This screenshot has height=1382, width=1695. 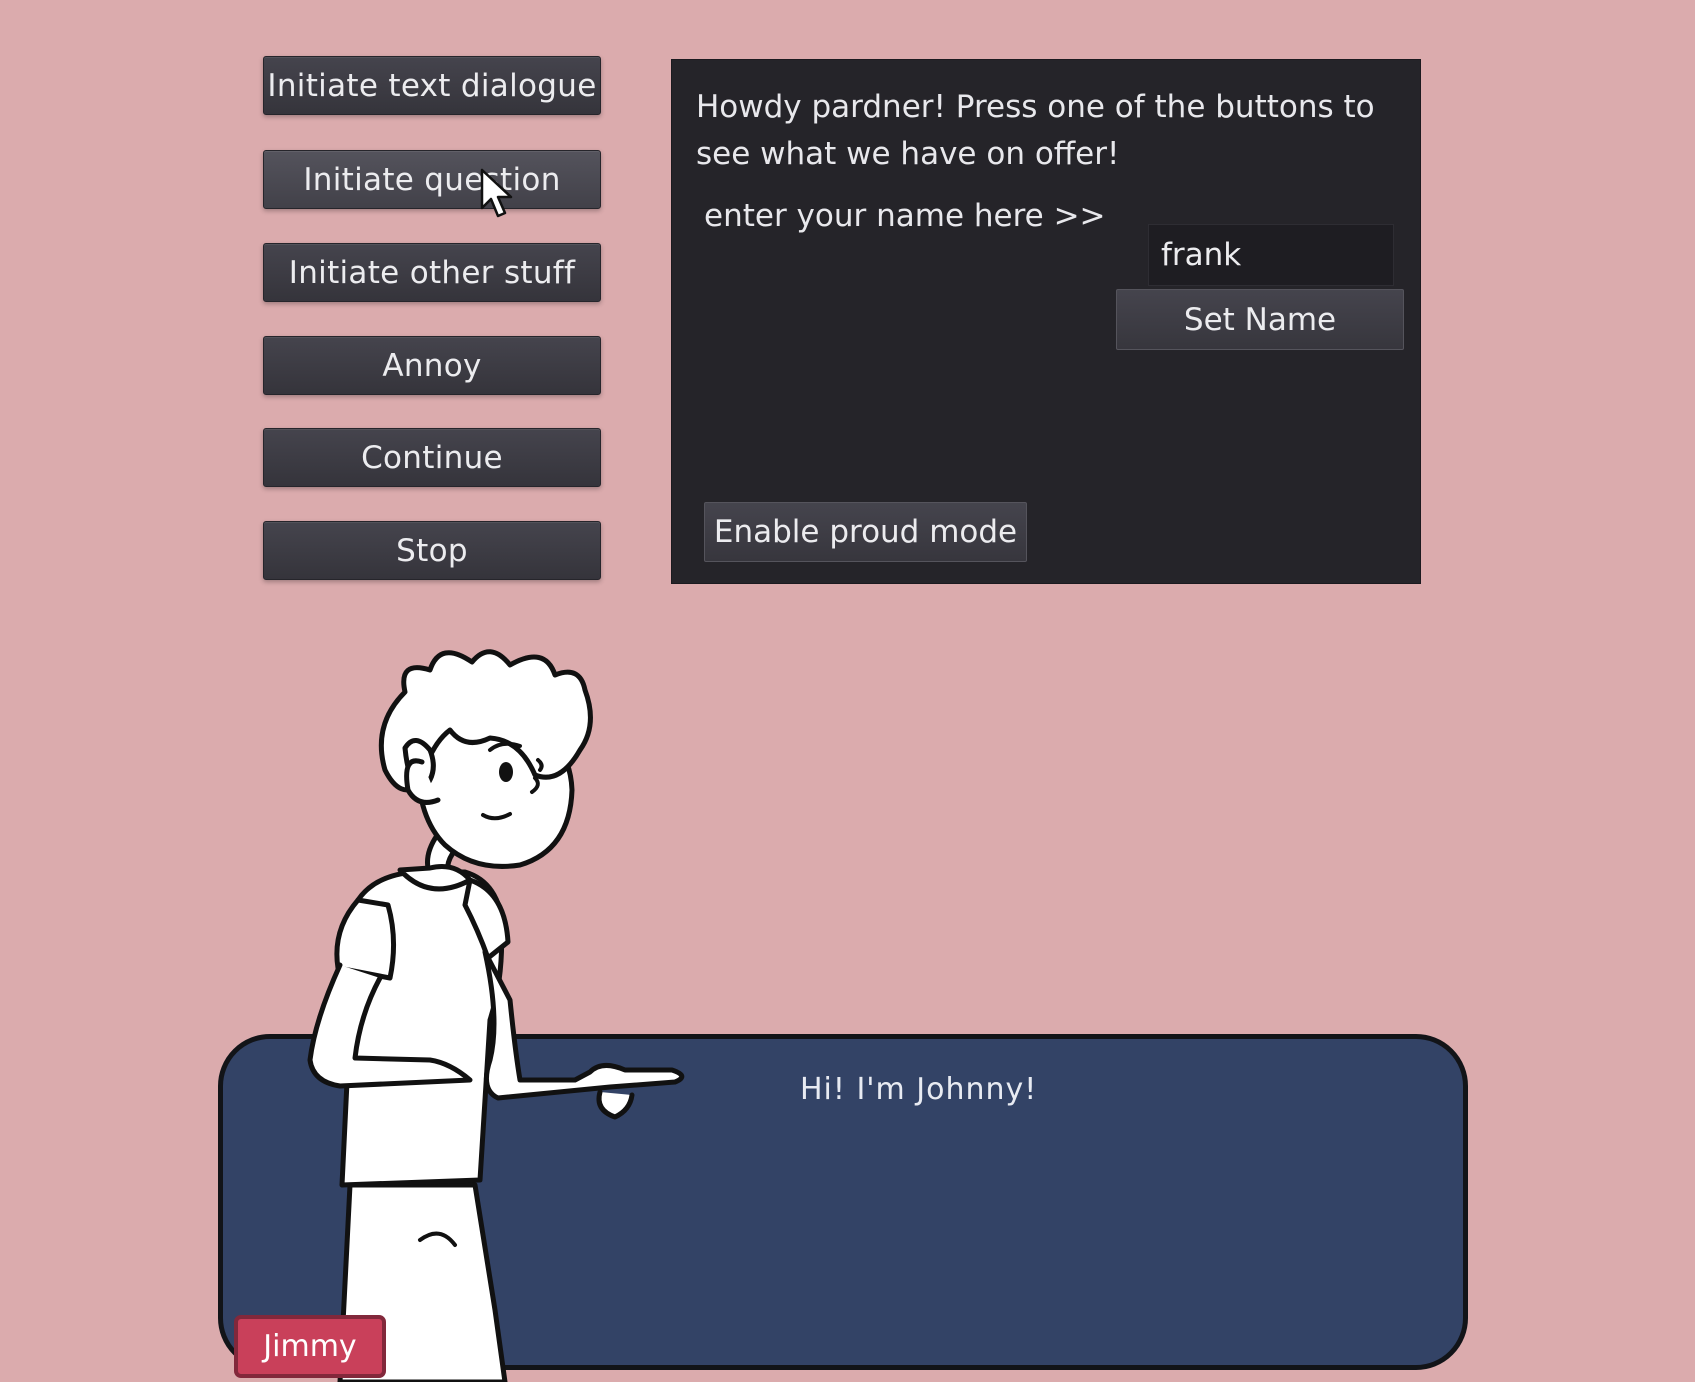 What do you see at coordinates (865, 532) in the screenshot?
I see `enable-proud-mode-button: Enable proud mode` at bounding box center [865, 532].